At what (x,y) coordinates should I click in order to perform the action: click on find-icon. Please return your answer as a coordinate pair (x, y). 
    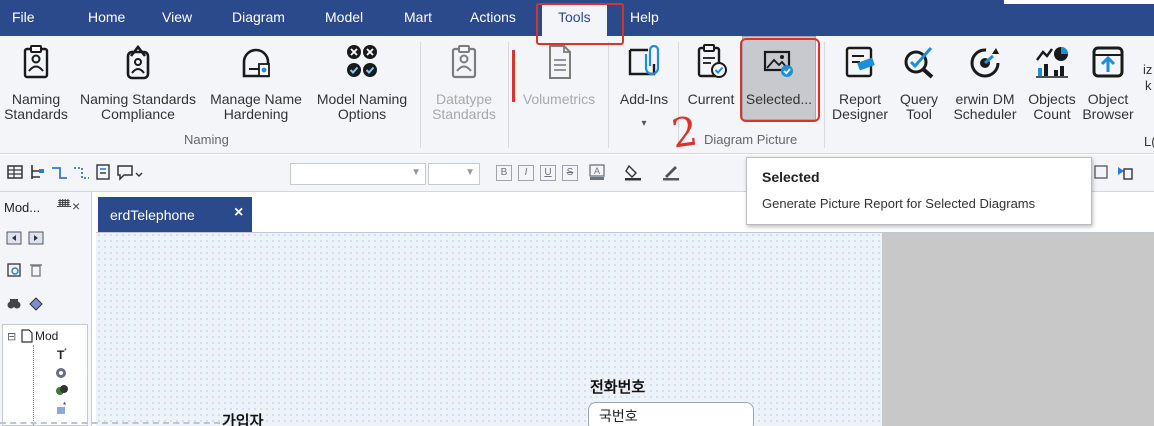
    Looking at the image, I should click on (14, 304).